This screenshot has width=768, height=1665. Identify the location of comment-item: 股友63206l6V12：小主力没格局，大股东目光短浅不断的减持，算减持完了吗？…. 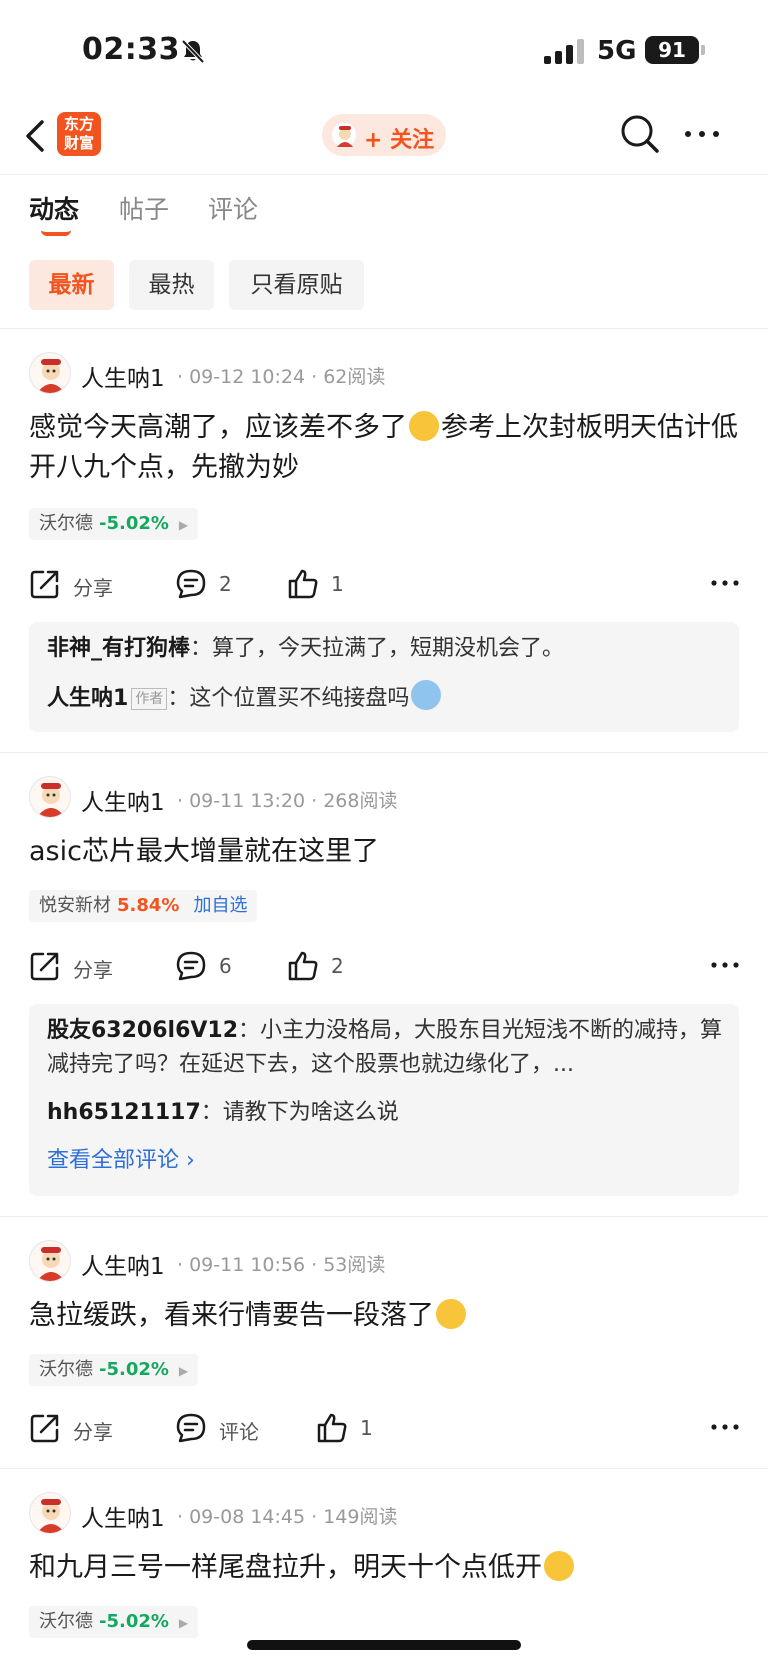
(387, 1048).